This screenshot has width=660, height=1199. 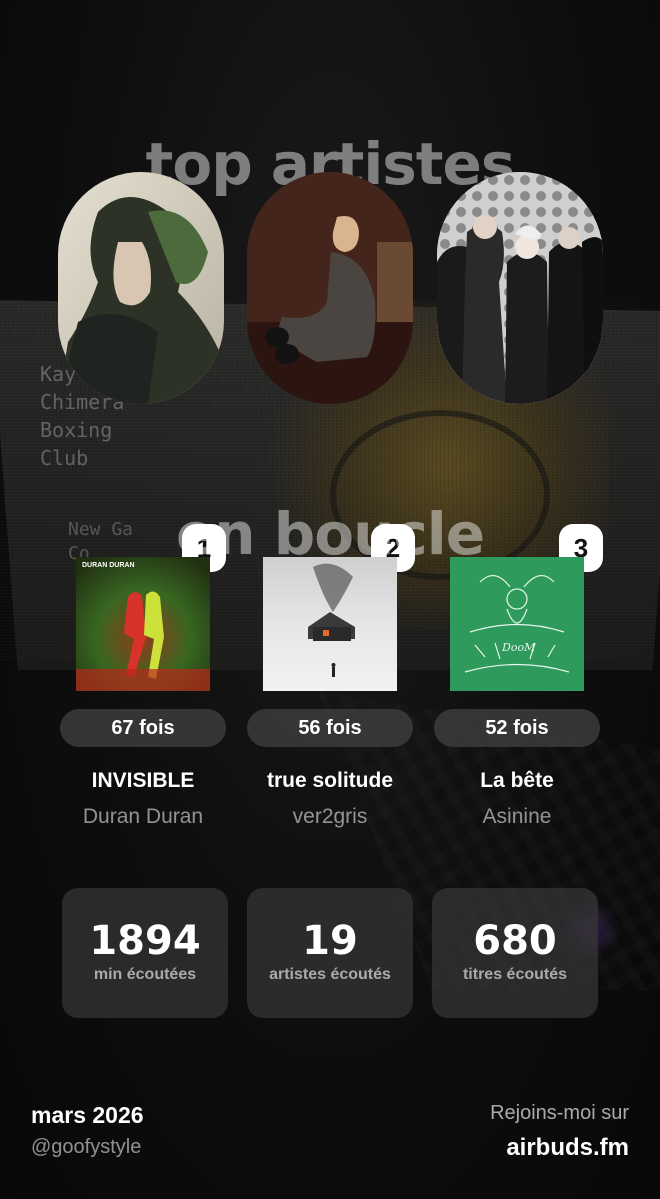 What do you see at coordinates (330, 816) in the screenshot?
I see `track-artist: ver2gris` at bounding box center [330, 816].